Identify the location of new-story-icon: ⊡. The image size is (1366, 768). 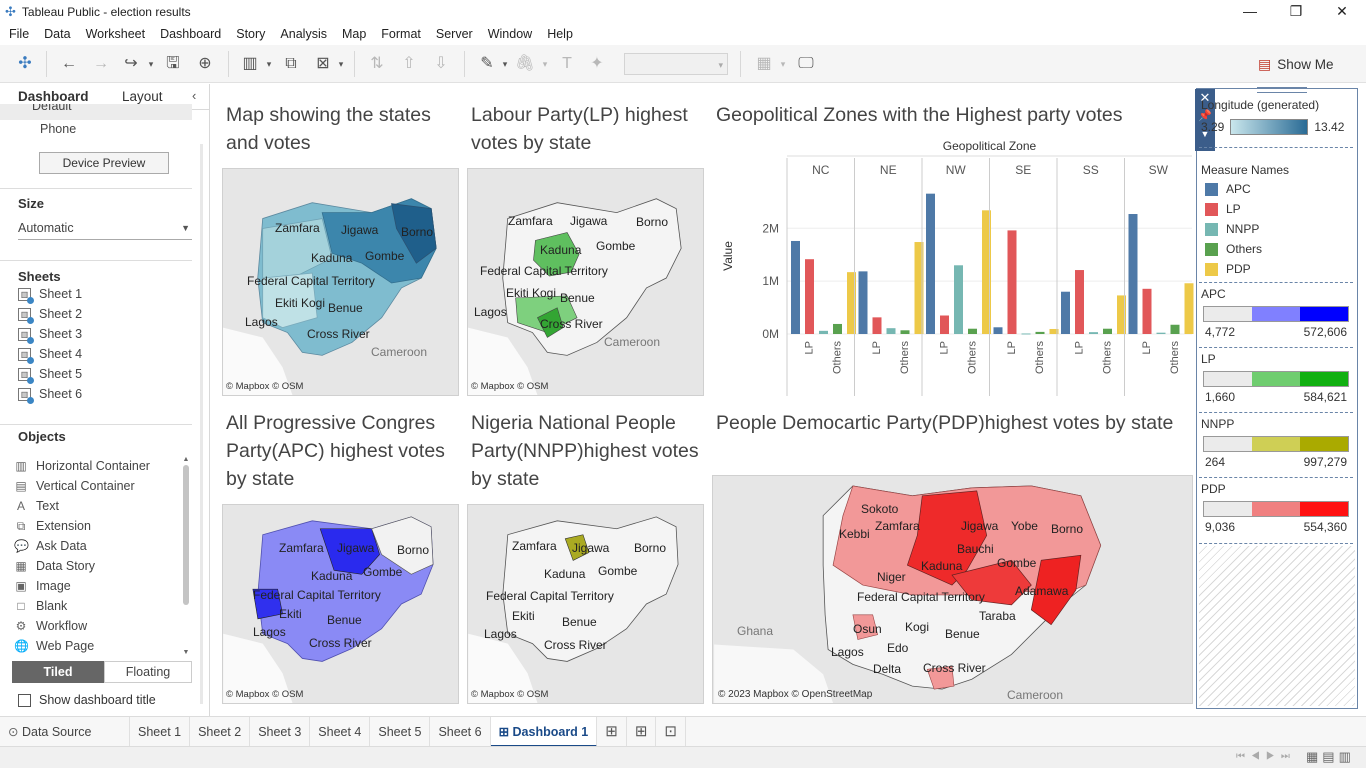
(671, 731).